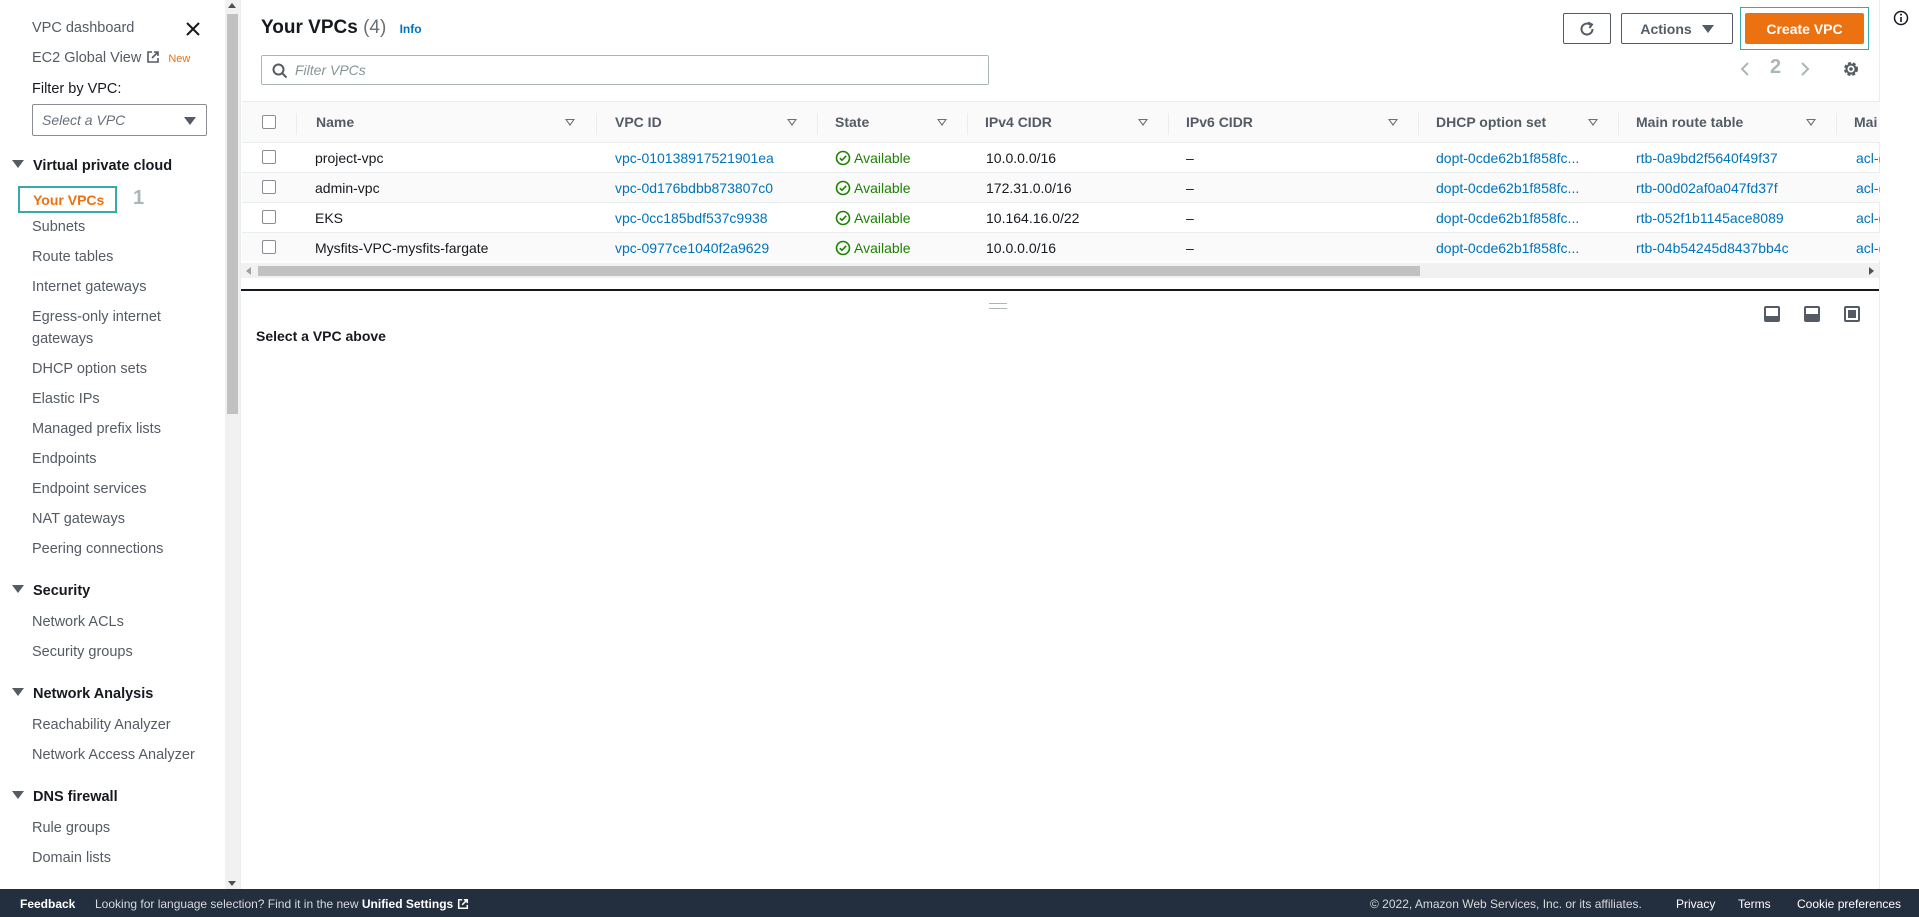 The height and width of the screenshot is (917, 1919). I want to click on col-main-network-acl: Mai, so click(1865, 122).